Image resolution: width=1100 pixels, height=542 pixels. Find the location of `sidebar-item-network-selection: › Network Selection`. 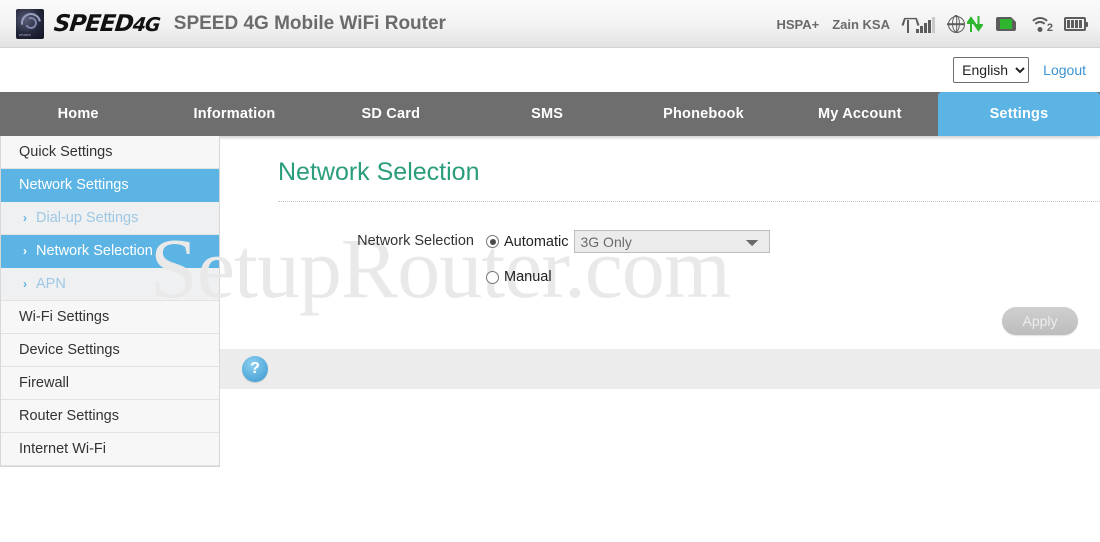

sidebar-item-network-selection: › Network Selection is located at coordinates (110, 251).